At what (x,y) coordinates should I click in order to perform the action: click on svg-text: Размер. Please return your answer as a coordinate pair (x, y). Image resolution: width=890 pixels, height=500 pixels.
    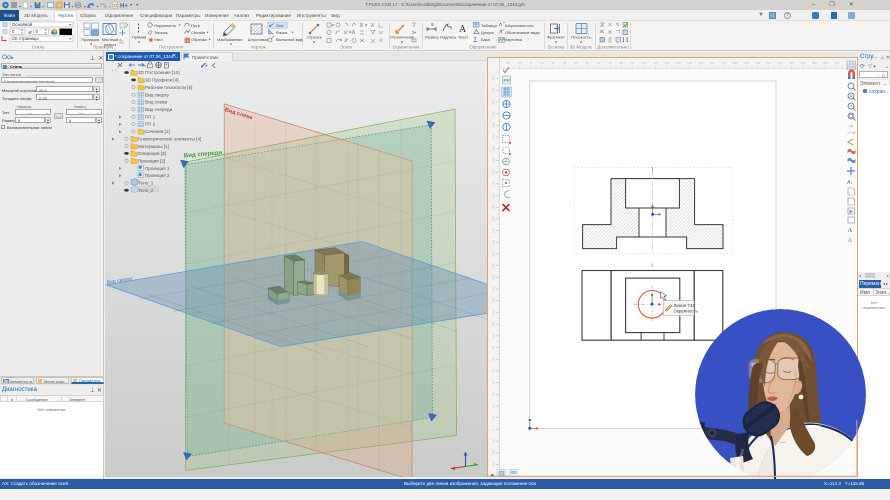
    Looking at the image, I should click on (432, 37).